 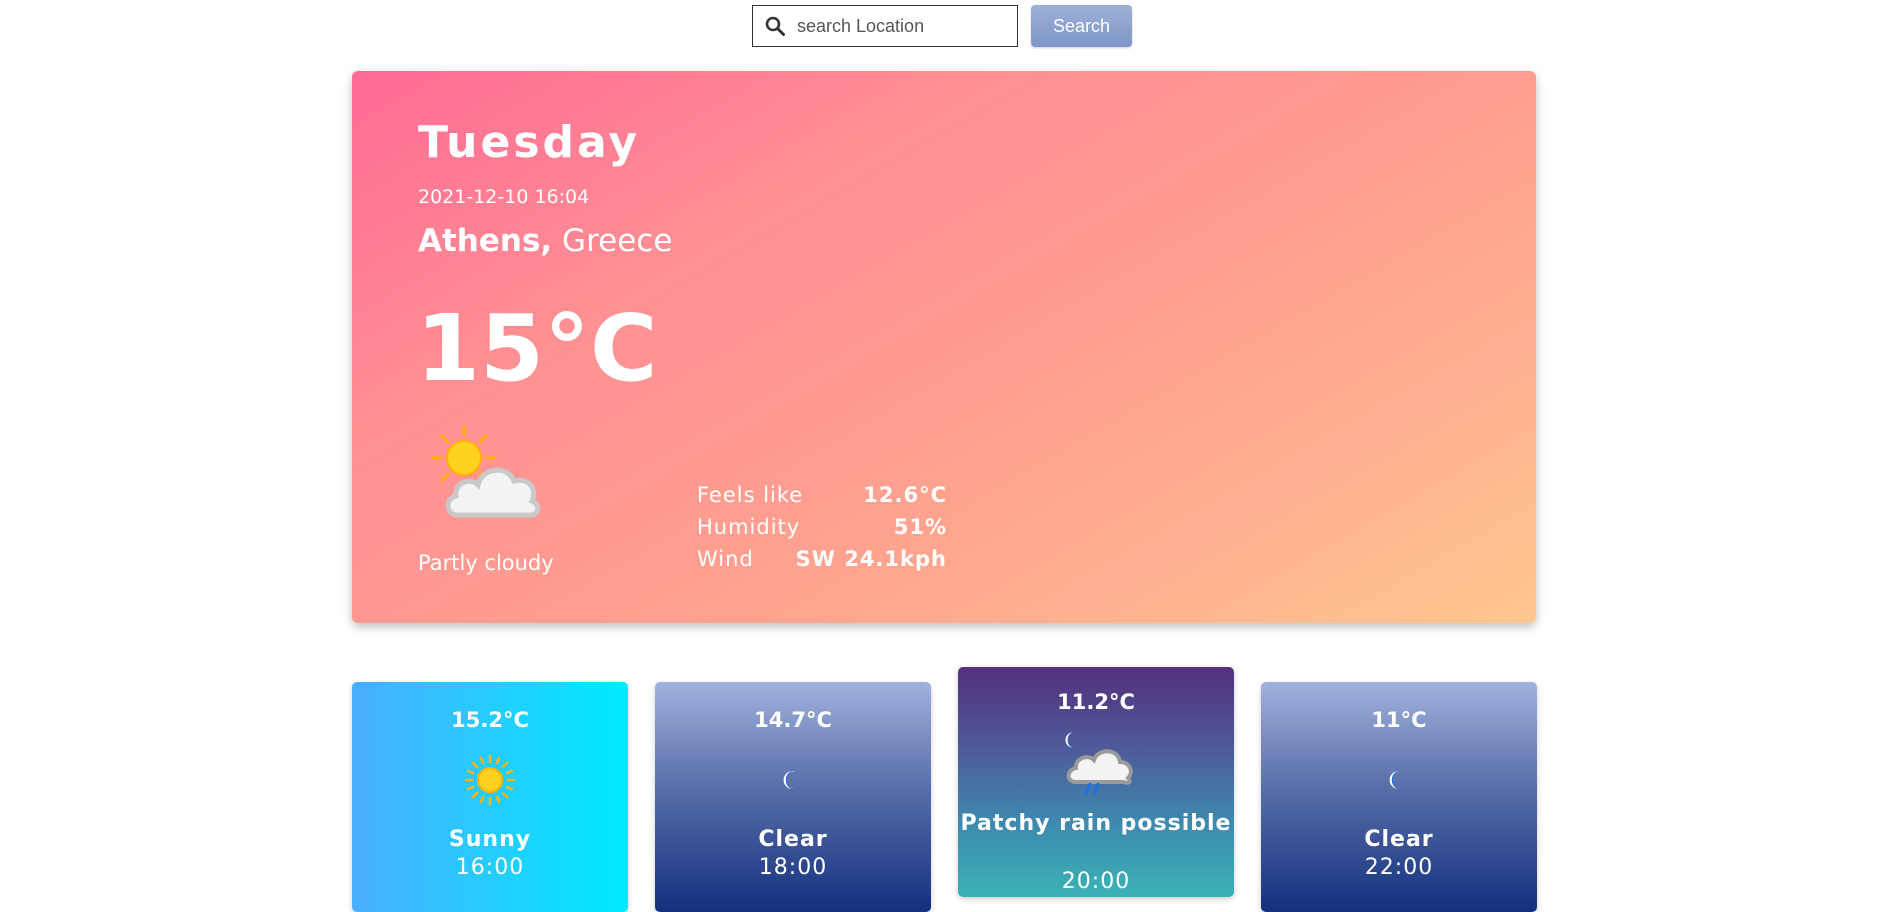 I want to click on city-name: Athens,, so click(x=485, y=241).